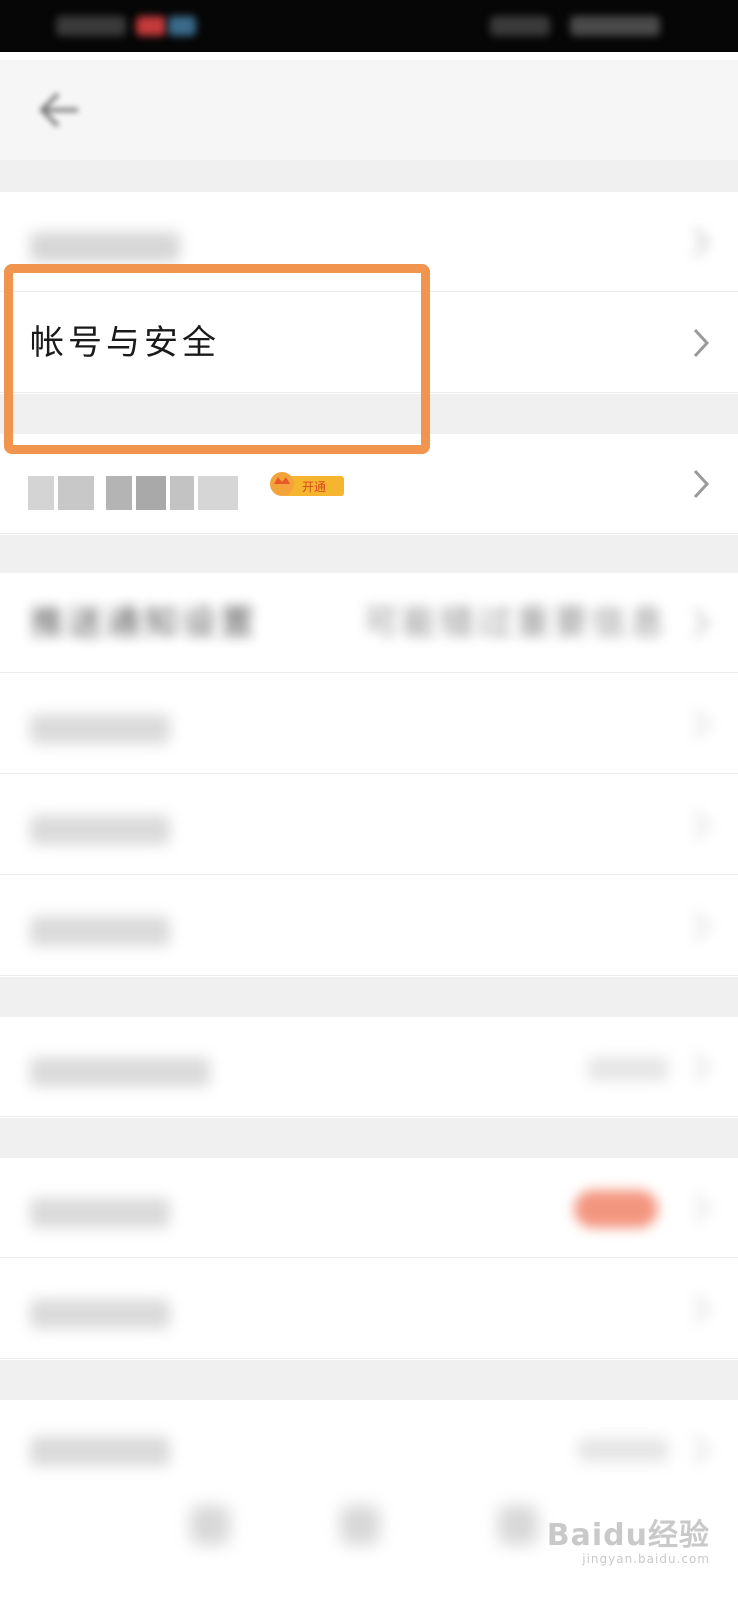  Describe the element at coordinates (369, 110) in the screenshot. I see `nav-bar` at that location.